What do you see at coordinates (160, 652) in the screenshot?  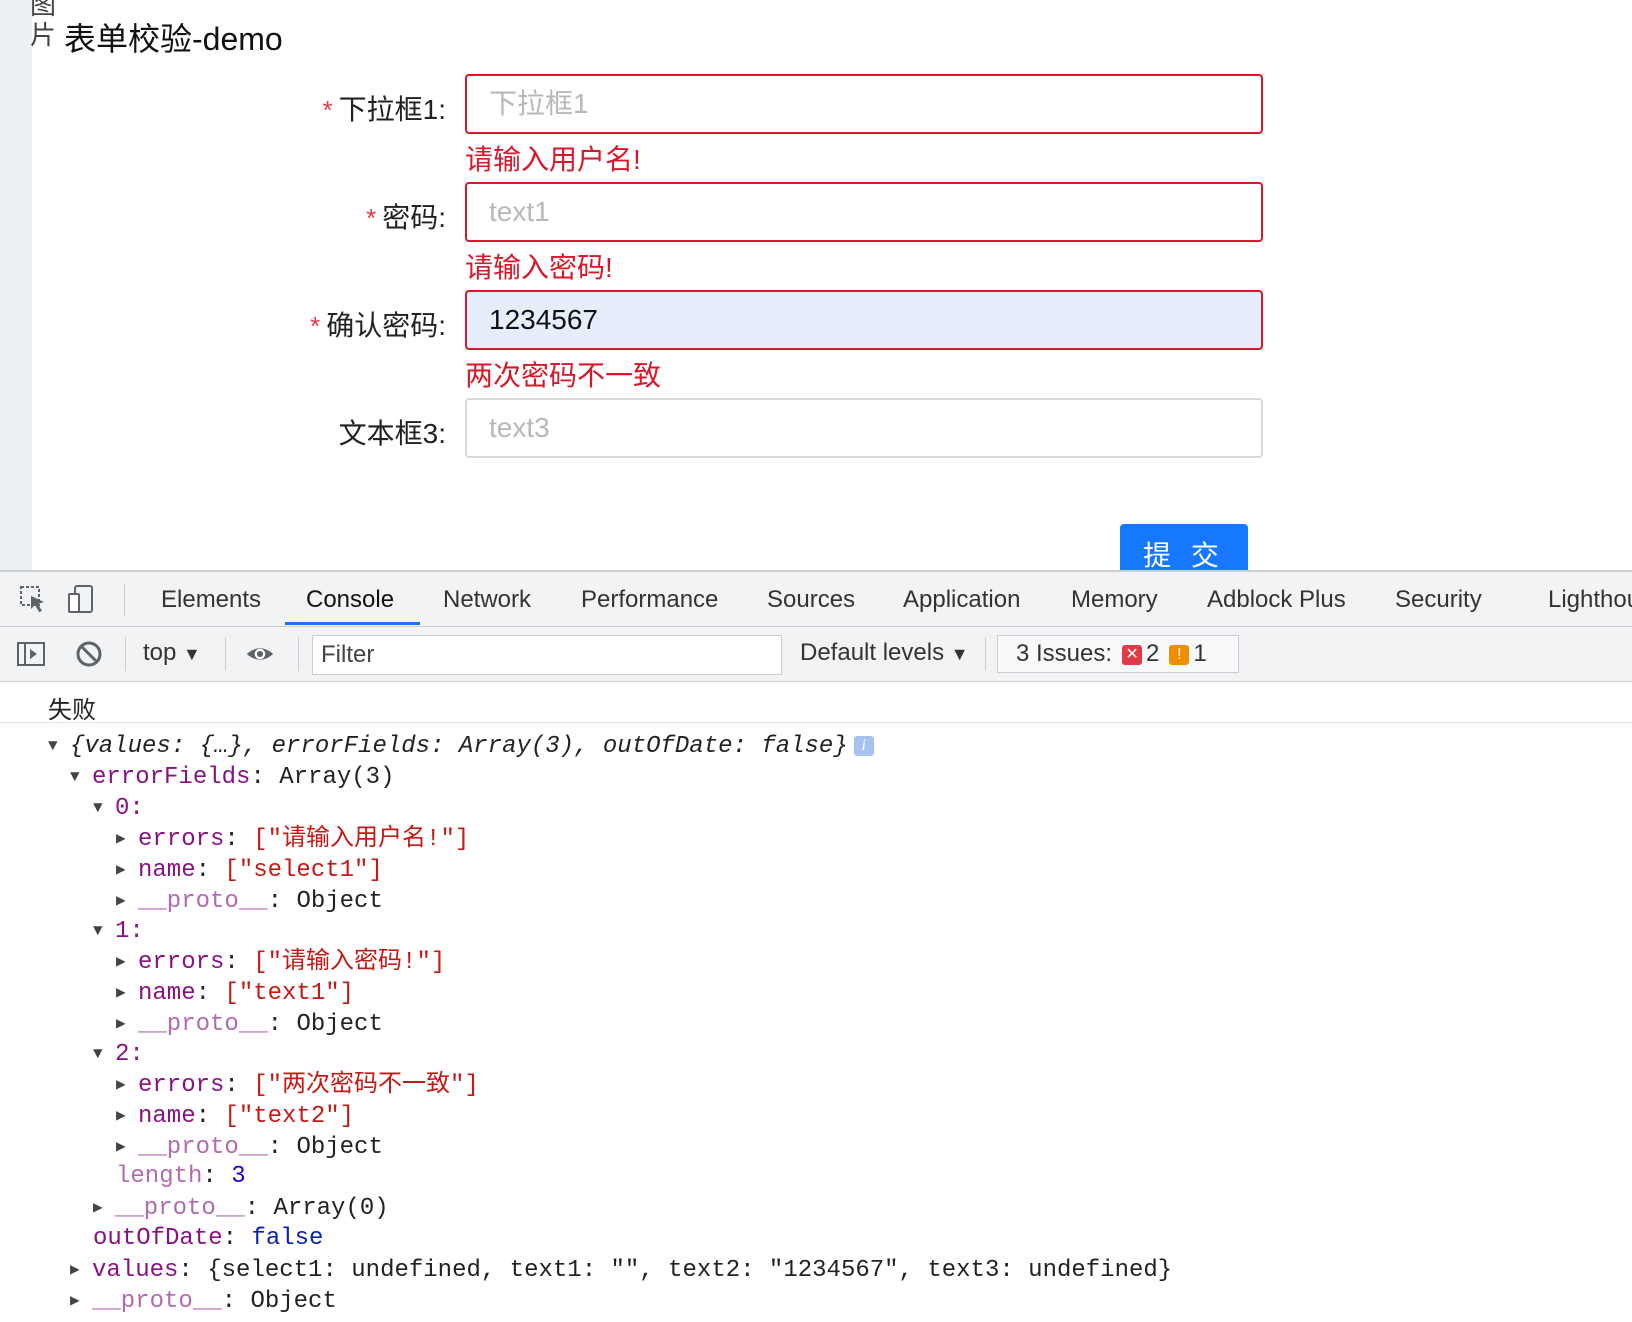 I see `context-value: top` at bounding box center [160, 652].